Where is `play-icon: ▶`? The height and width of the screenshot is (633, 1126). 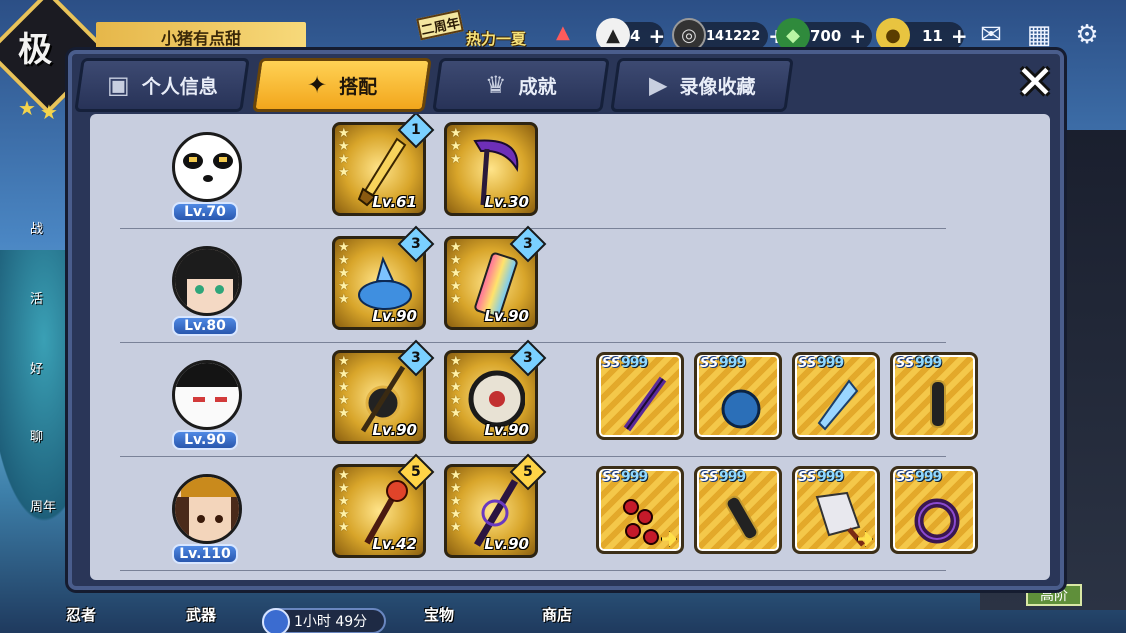
play-icon: ▶ is located at coordinates (658, 85).